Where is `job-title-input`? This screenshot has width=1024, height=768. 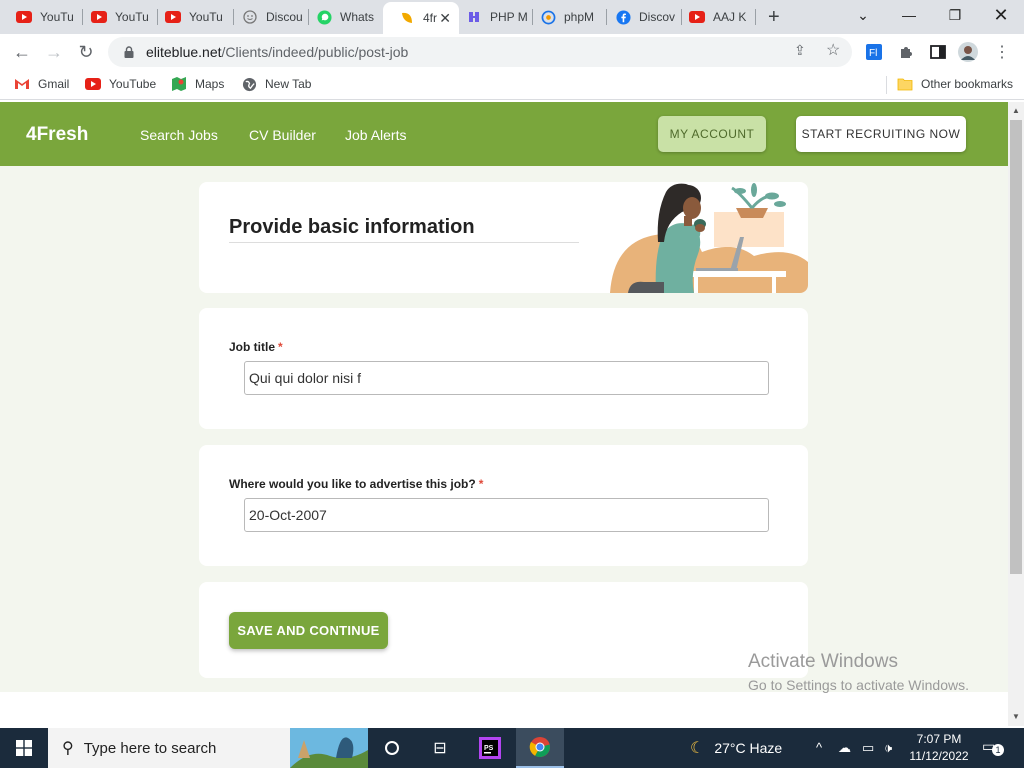 job-title-input is located at coordinates (506, 378).